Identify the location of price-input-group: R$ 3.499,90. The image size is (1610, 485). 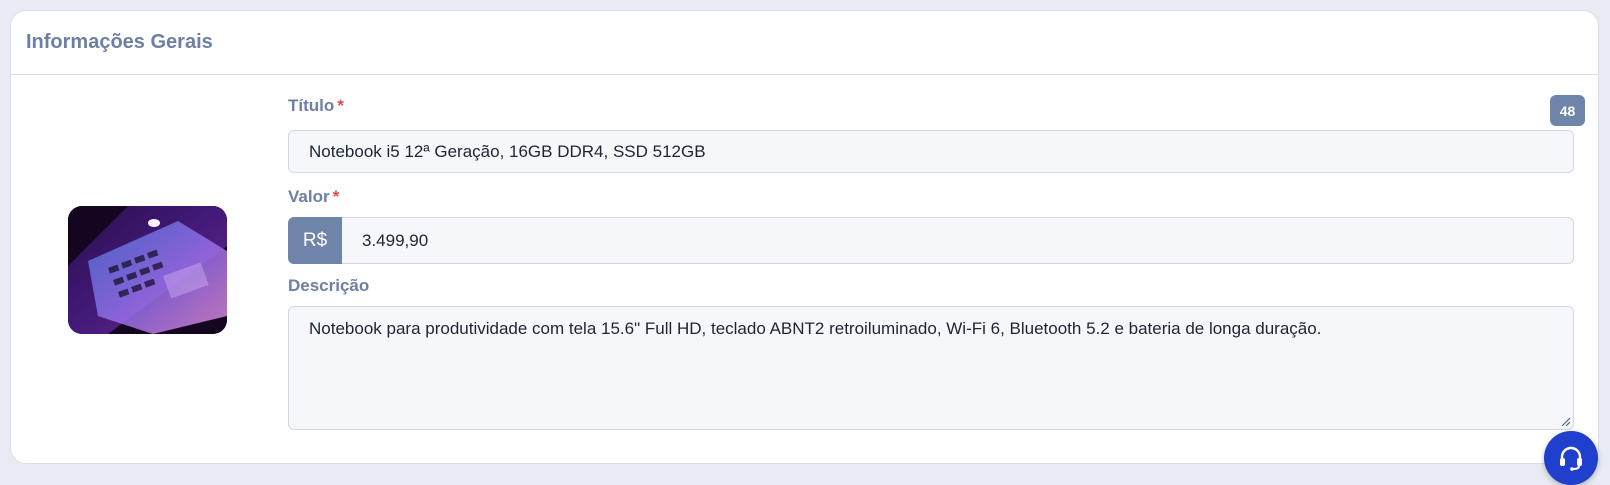
(931, 240).